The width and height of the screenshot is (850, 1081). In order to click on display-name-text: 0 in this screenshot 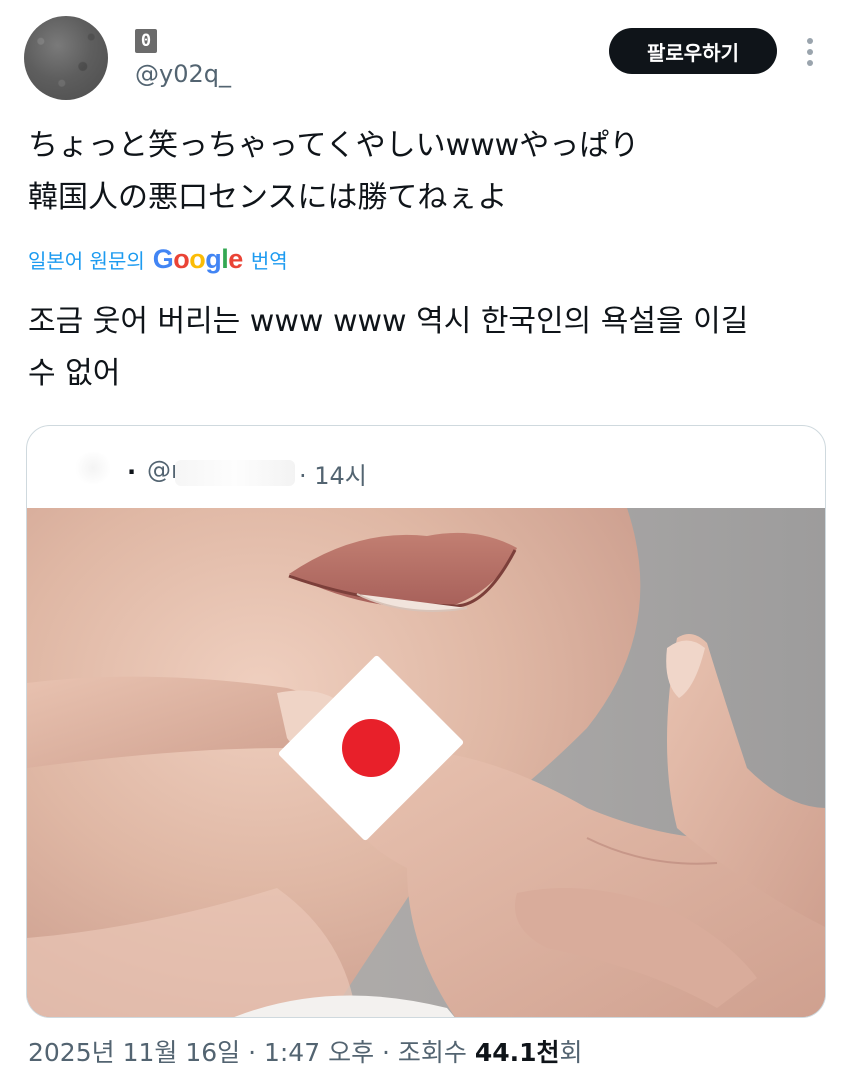, I will do `click(146, 41)`.